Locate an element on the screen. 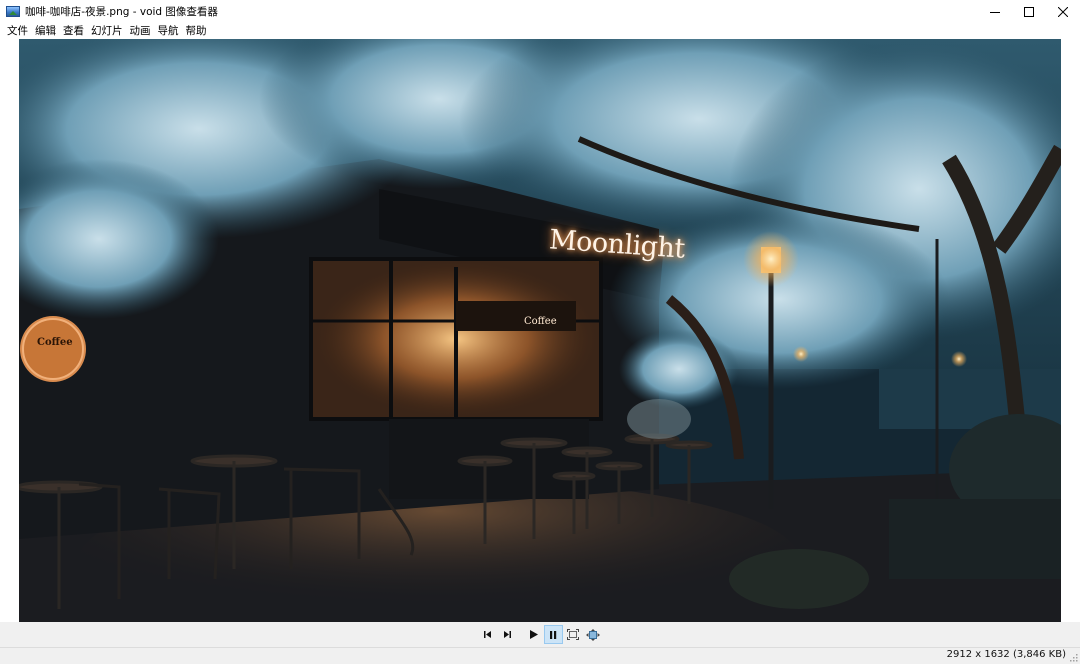  menu-animation: 动画 is located at coordinates (141, 31).